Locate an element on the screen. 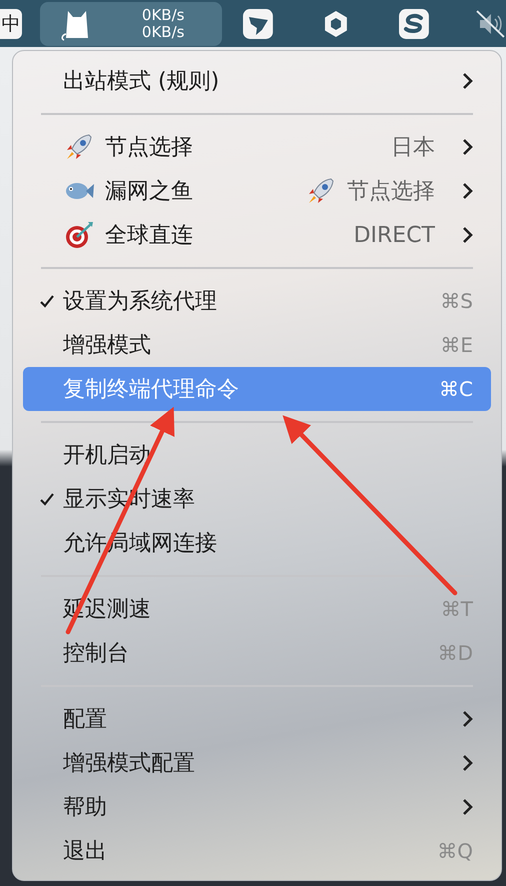  menu-item: 漏网之鱼 节点选择 is located at coordinates (257, 191).